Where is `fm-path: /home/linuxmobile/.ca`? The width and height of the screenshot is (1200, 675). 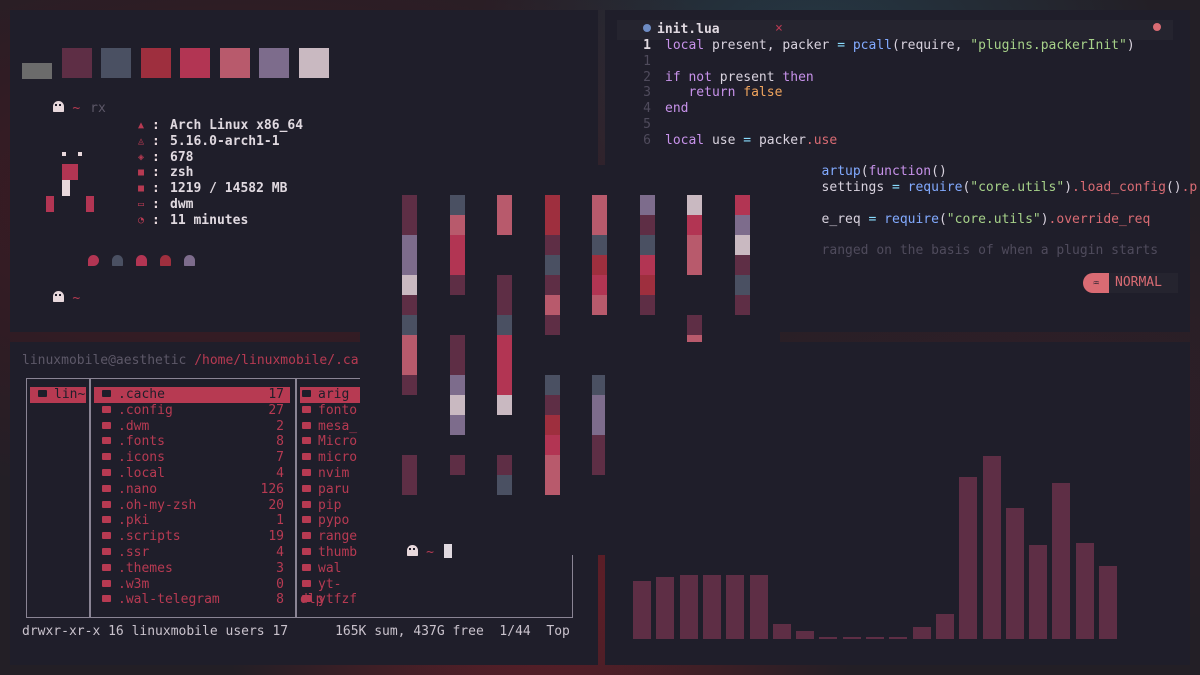 fm-path: /home/linuxmobile/.ca is located at coordinates (276, 360).